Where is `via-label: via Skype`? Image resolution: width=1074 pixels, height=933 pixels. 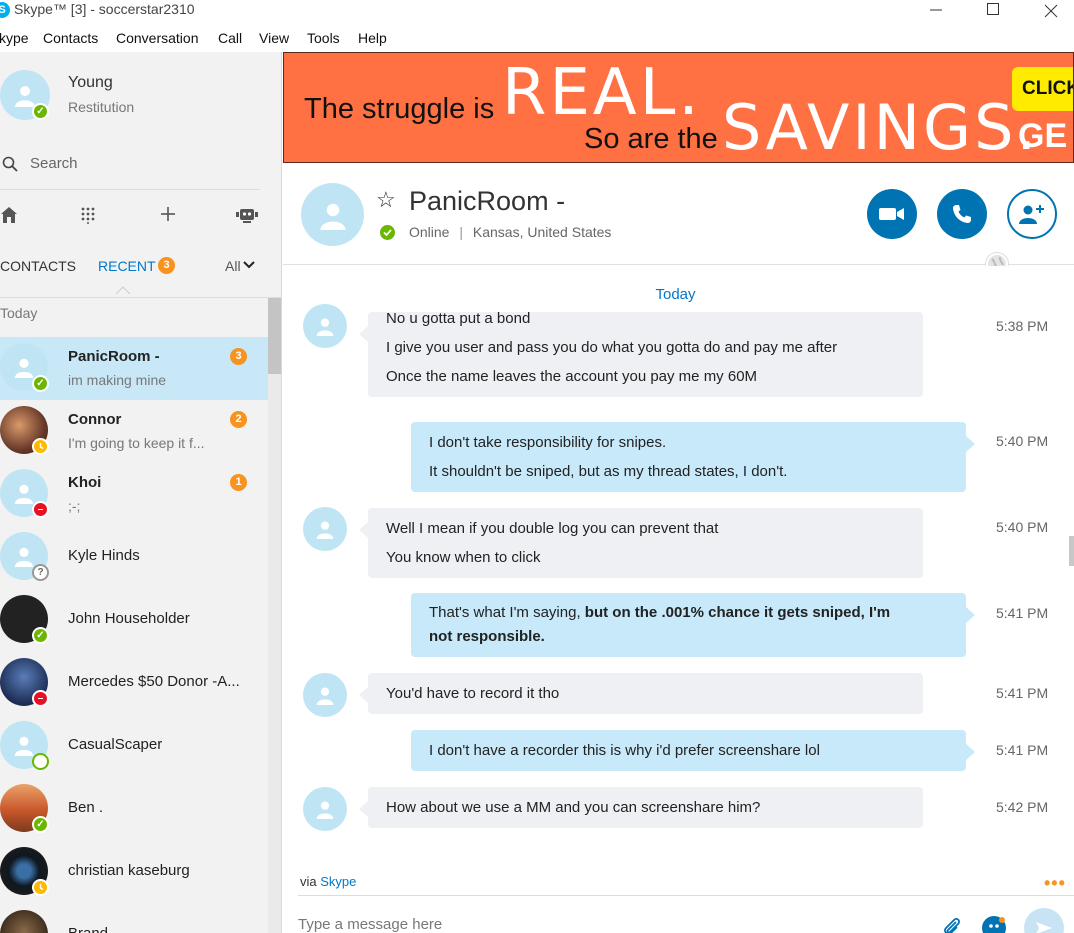
via-label: via Skype is located at coordinates (328, 881).